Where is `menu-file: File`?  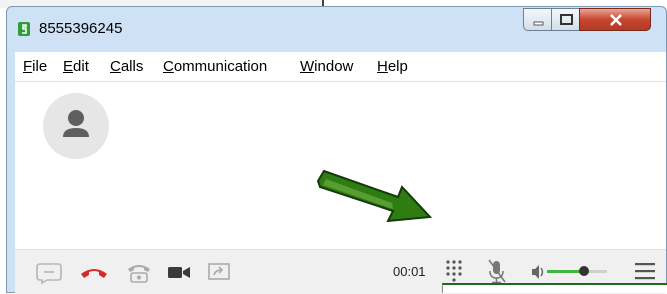 menu-file: File is located at coordinates (35, 66).